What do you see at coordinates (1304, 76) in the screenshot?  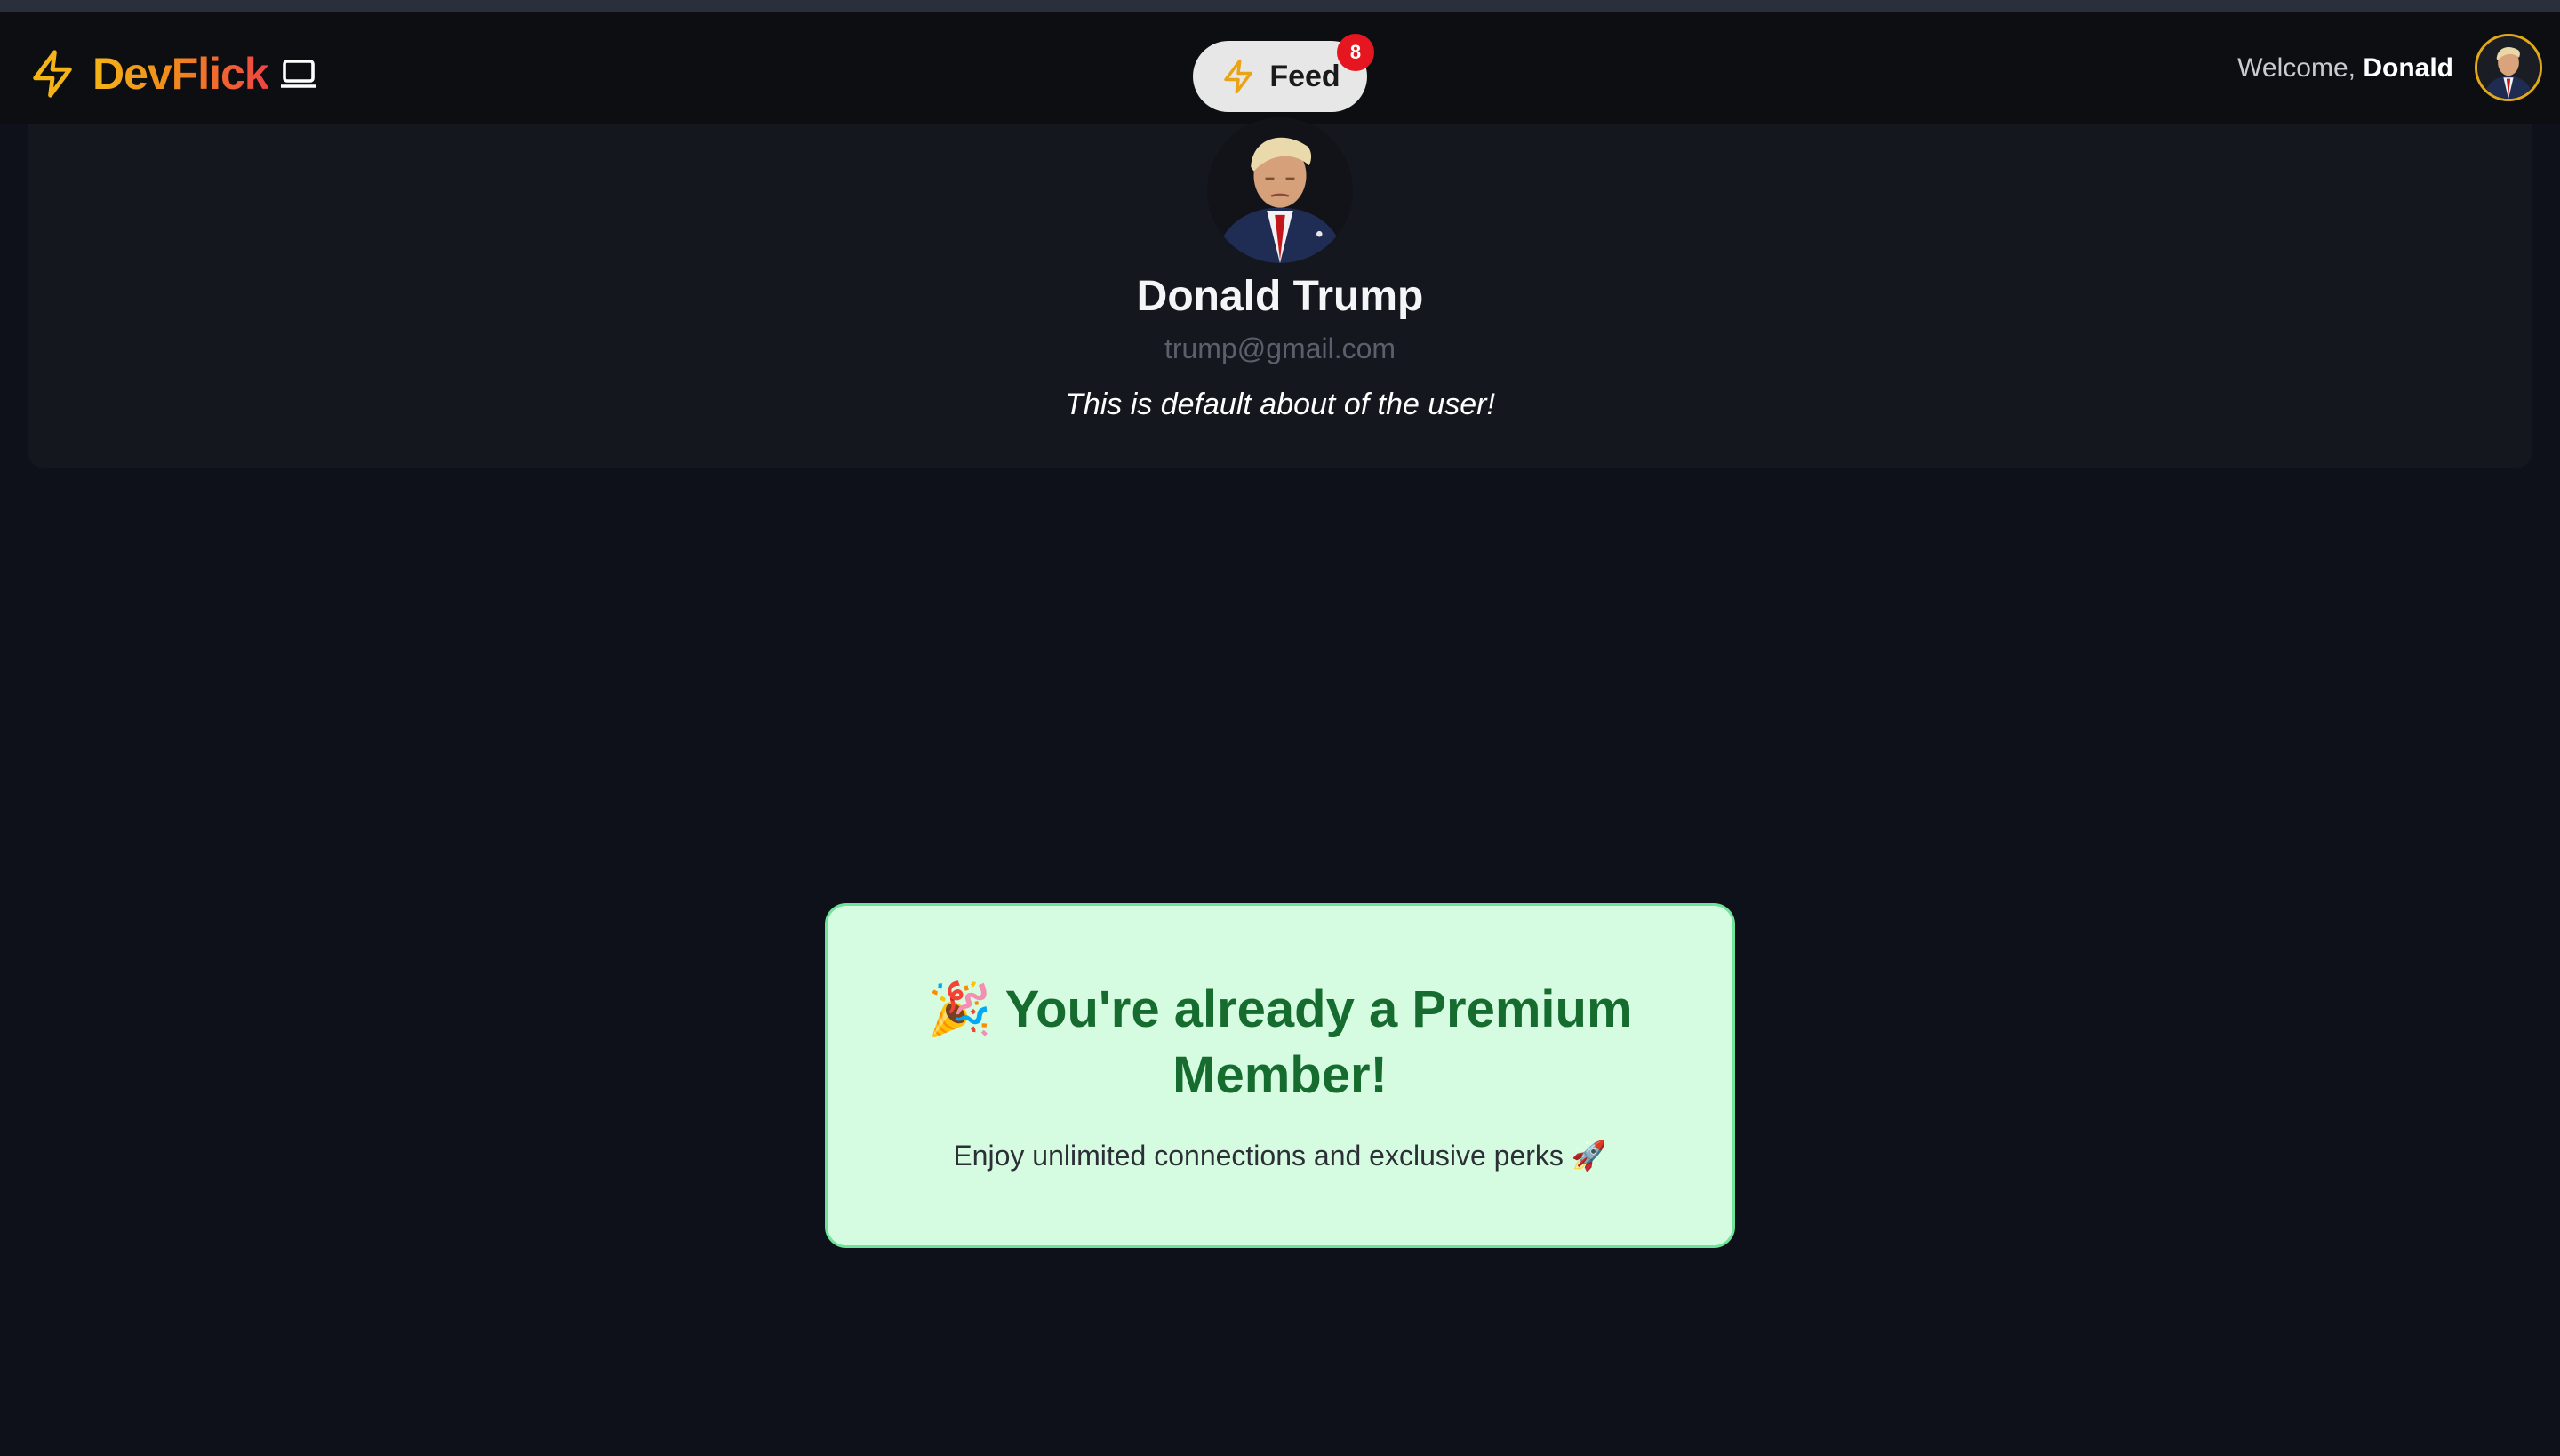 I see `feed-button-label: Feed` at bounding box center [1304, 76].